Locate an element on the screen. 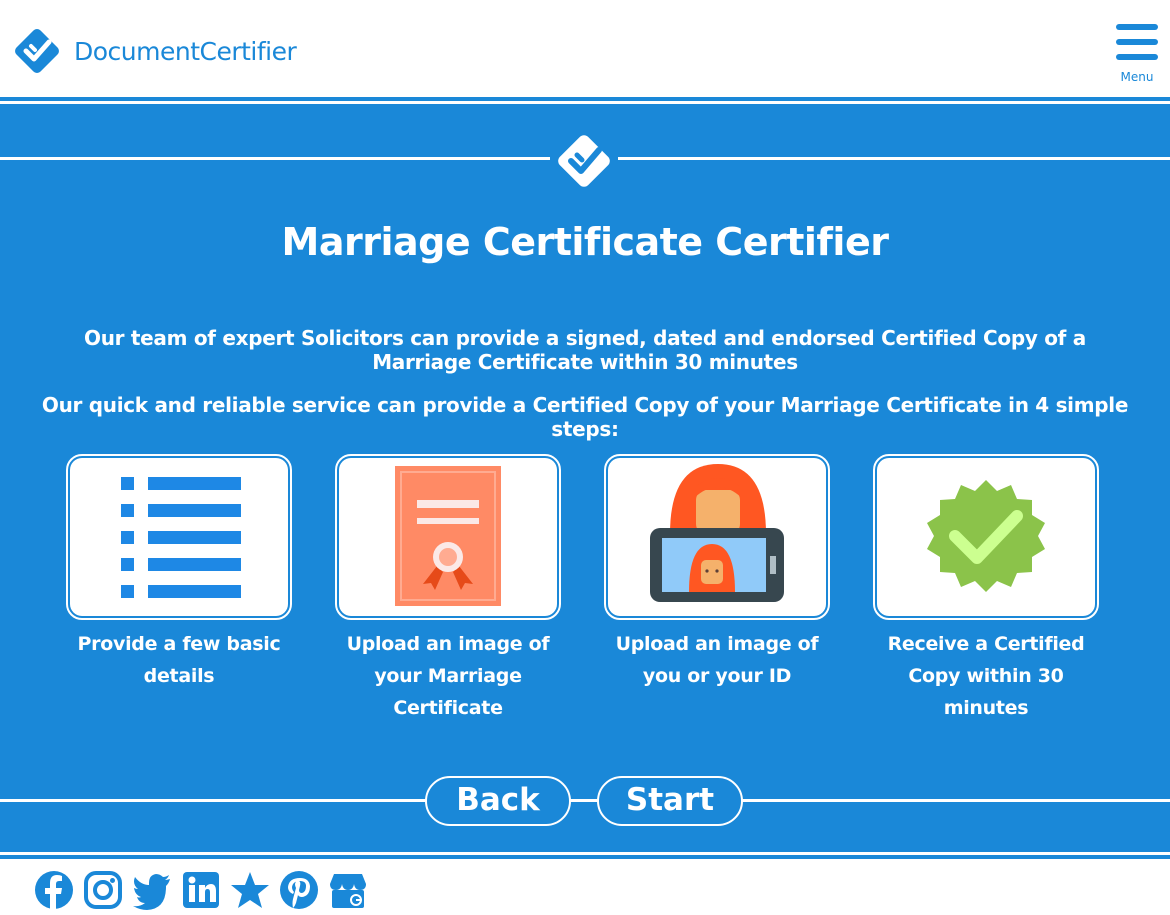  twitter-icon is located at coordinates (152, 890).